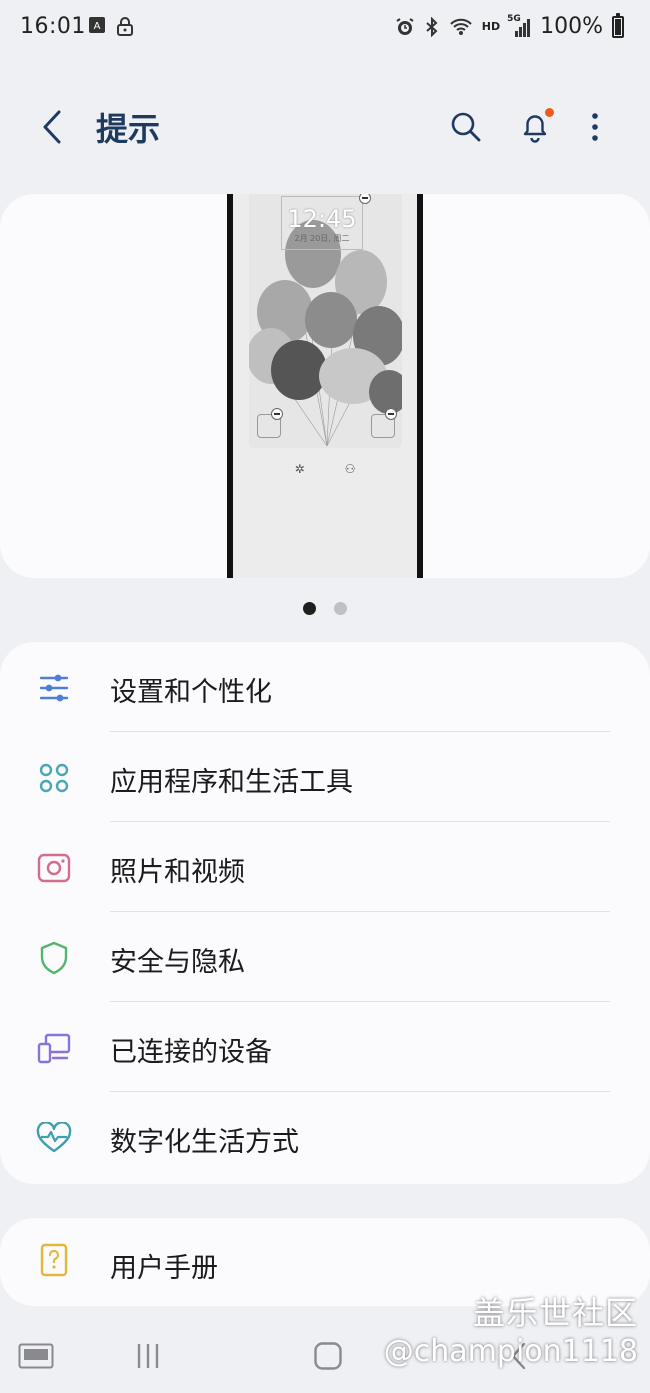 Image resolution: width=650 pixels, height=1393 pixels. Describe the element at coordinates (350, 469) in the screenshot. I see `palette-icon: ⚇` at that location.